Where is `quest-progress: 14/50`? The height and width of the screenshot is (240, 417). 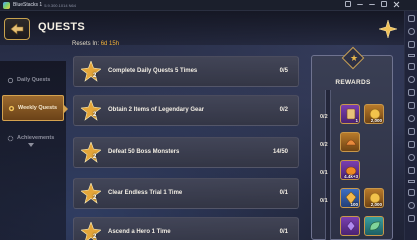 quest-progress: 14/50 is located at coordinates (280, 152).